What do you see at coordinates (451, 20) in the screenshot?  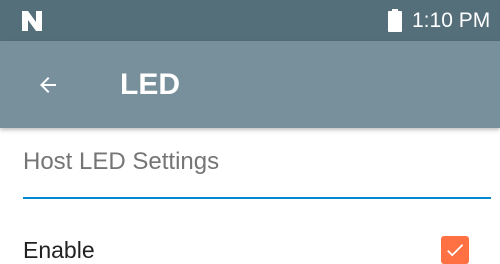 I see `status-time: 1:10 PM` at bounding box center [451, 20].